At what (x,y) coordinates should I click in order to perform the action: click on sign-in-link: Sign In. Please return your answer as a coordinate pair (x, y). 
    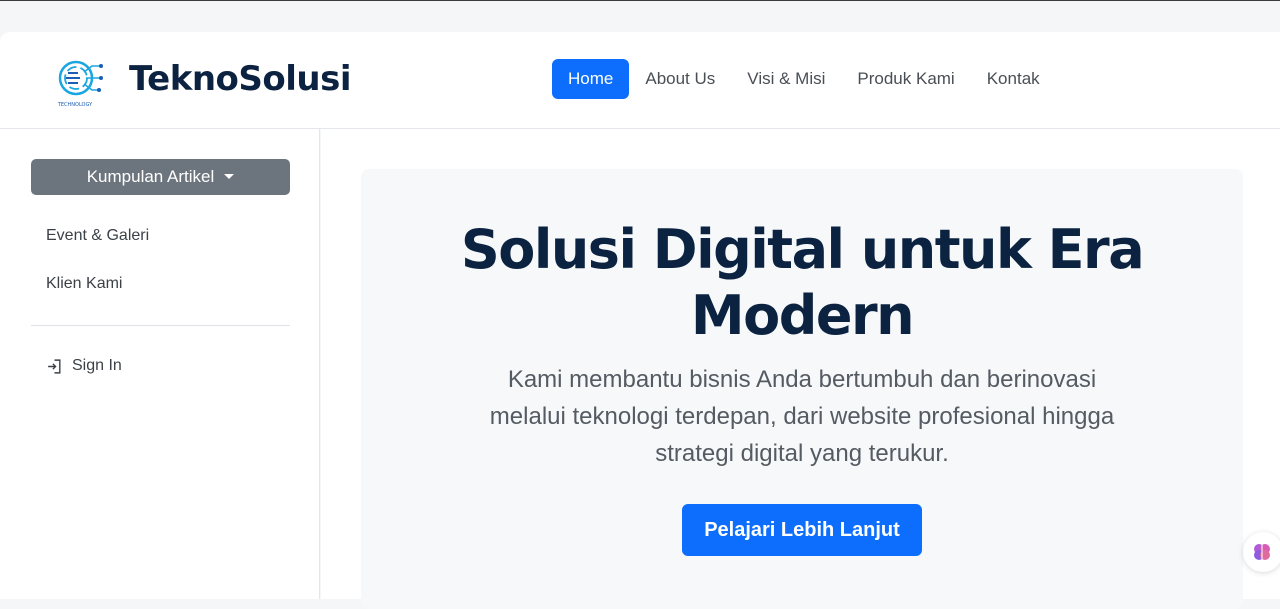
    Looking at the image, I should click on (84, 366).